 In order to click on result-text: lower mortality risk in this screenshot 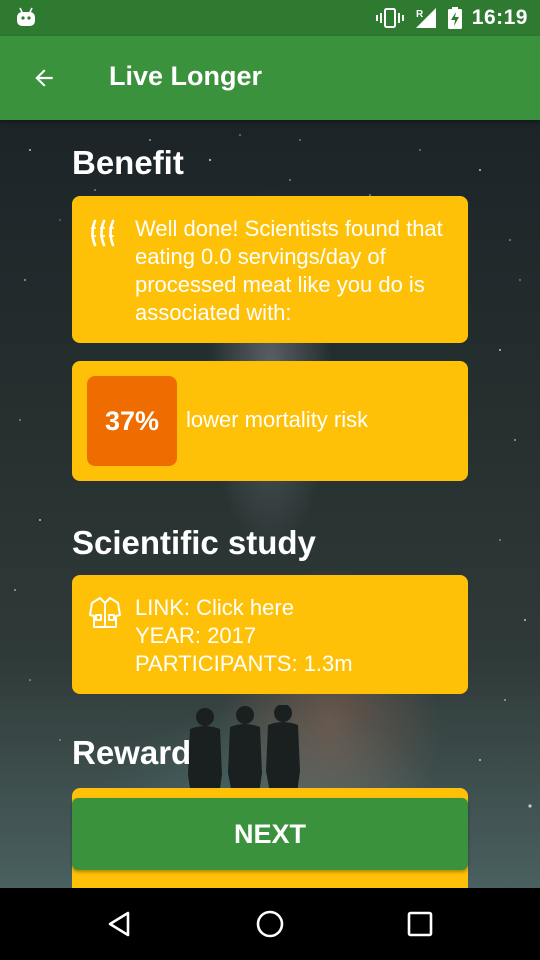, I will do `click(277, 419)`.